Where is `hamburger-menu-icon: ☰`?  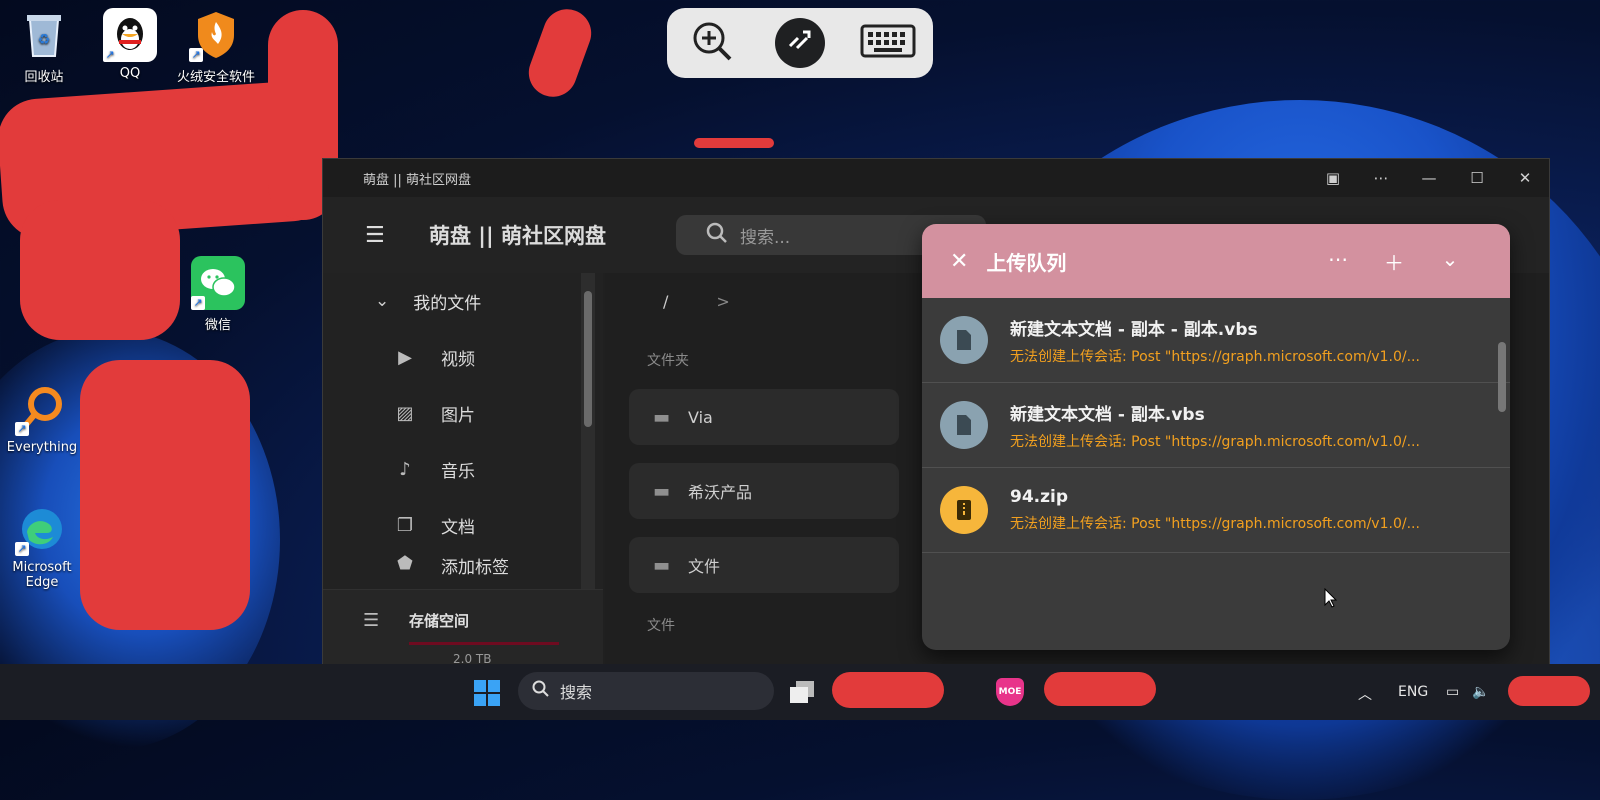
hamburger-menu-icon: ☰ is located at coordinates (385, 235).